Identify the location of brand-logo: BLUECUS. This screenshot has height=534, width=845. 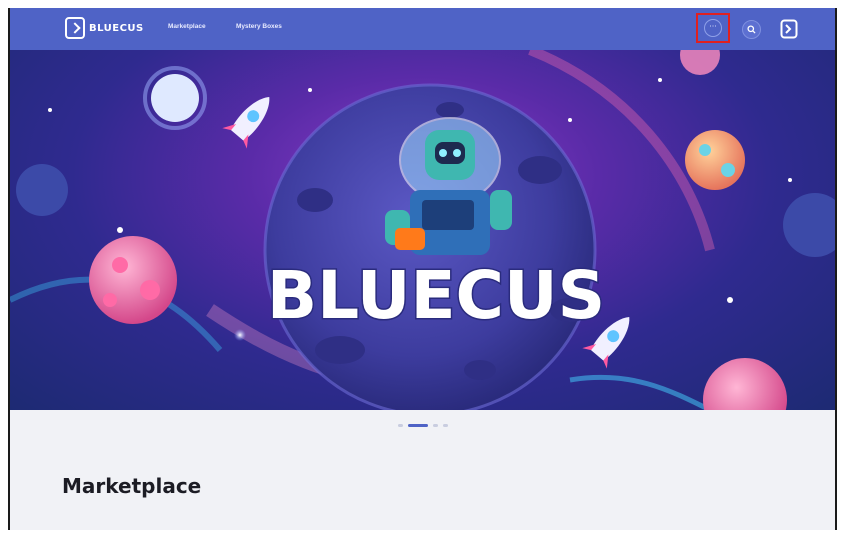
(104, 28).